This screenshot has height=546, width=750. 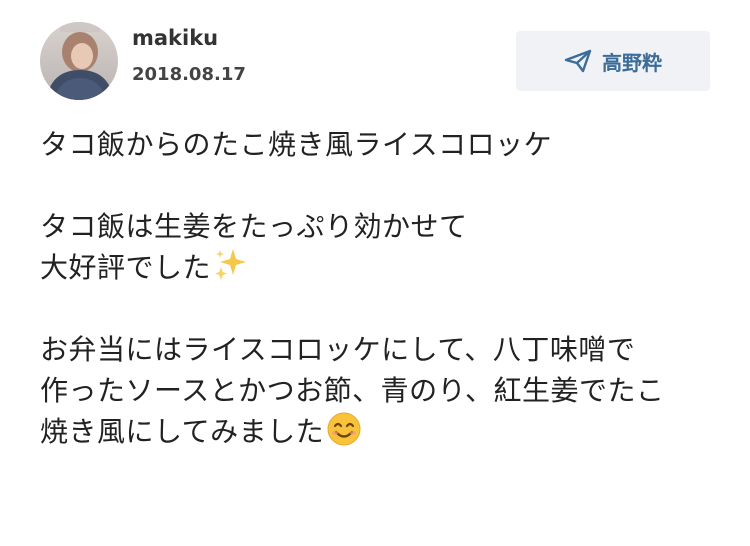 I want to click on post-line: 作ったソースとかつお節、青のり、紅生姜でたこ, so click(x=352, y=390).